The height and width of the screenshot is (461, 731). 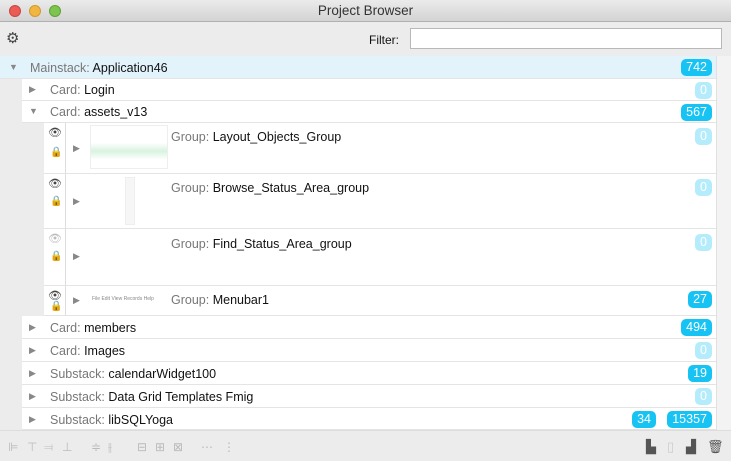 What do you see at coordinates (15, 11) in the screenshot?
I see `close-button` at bounding box center [15, 11].